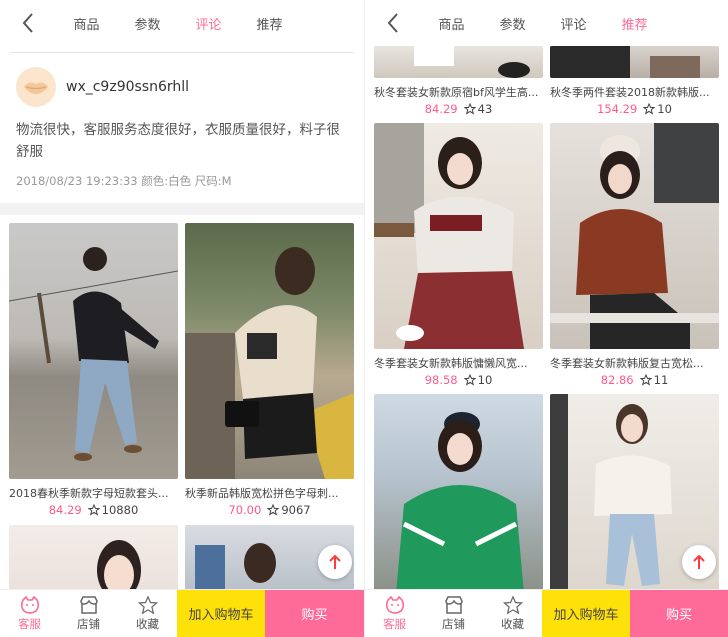  What do you see at coordinates (128, 87) in the screenshot?
I see `review-username: wx_c9z90ssn6rhll` at bounding box center [128, 87].